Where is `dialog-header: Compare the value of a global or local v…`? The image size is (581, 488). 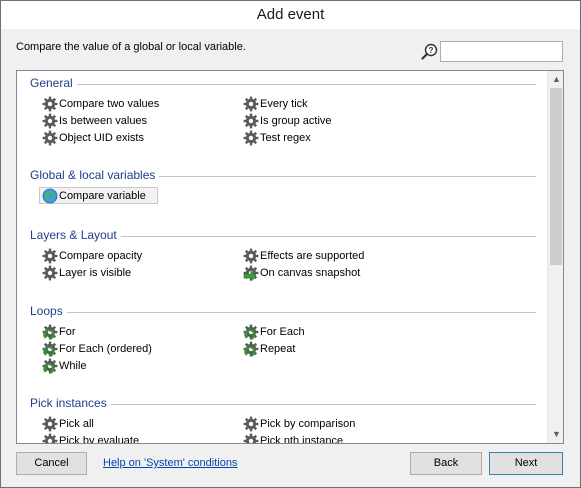
dialog-header: Compare the value of a global or local v… is located at coordinates (290, 49).